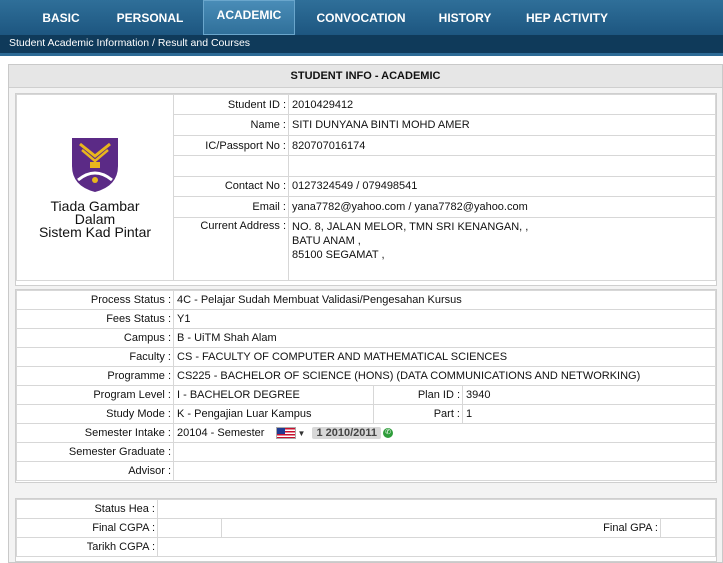 The width and height of the screenshot is (723, 563). What do you see at coordinates (231, 186) in the screenshot?
I see `contact-label: Contact No :` at bounding box center [231, 186].